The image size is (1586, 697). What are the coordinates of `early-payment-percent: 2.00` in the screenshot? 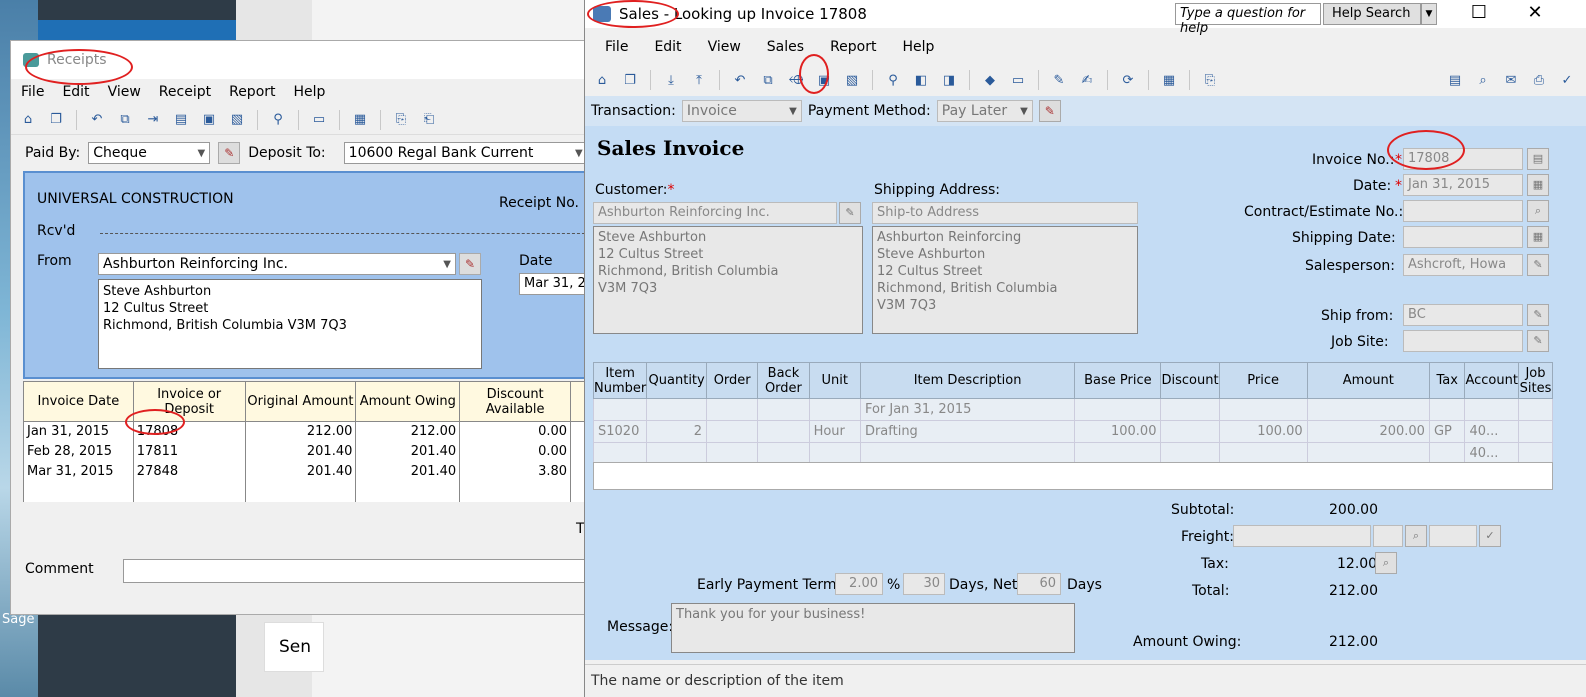 It's located at (859, 584).